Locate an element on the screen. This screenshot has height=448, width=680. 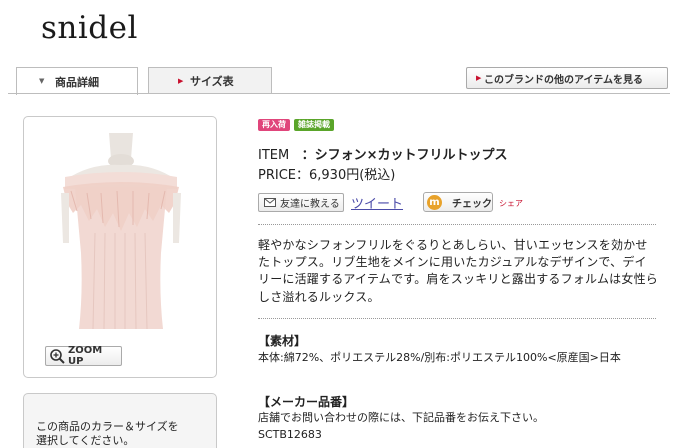
item-title-row: ITEM ：シフォン×カットフリルトップス is located at coordinates (383, 153).